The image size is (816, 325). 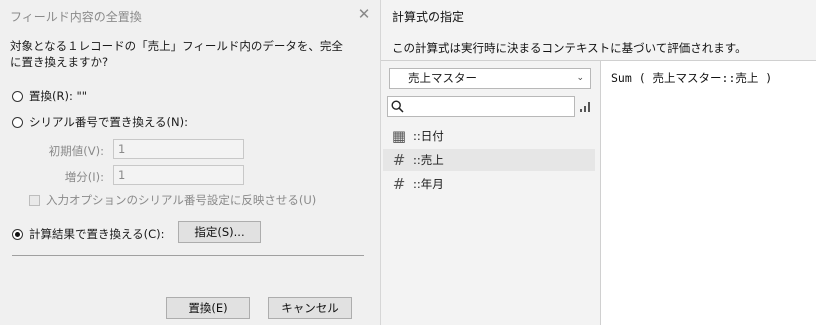 What do you see at coordinates (17, 122) in the screenshot?
I see `serial-radio` at bounding box center [17, 122].